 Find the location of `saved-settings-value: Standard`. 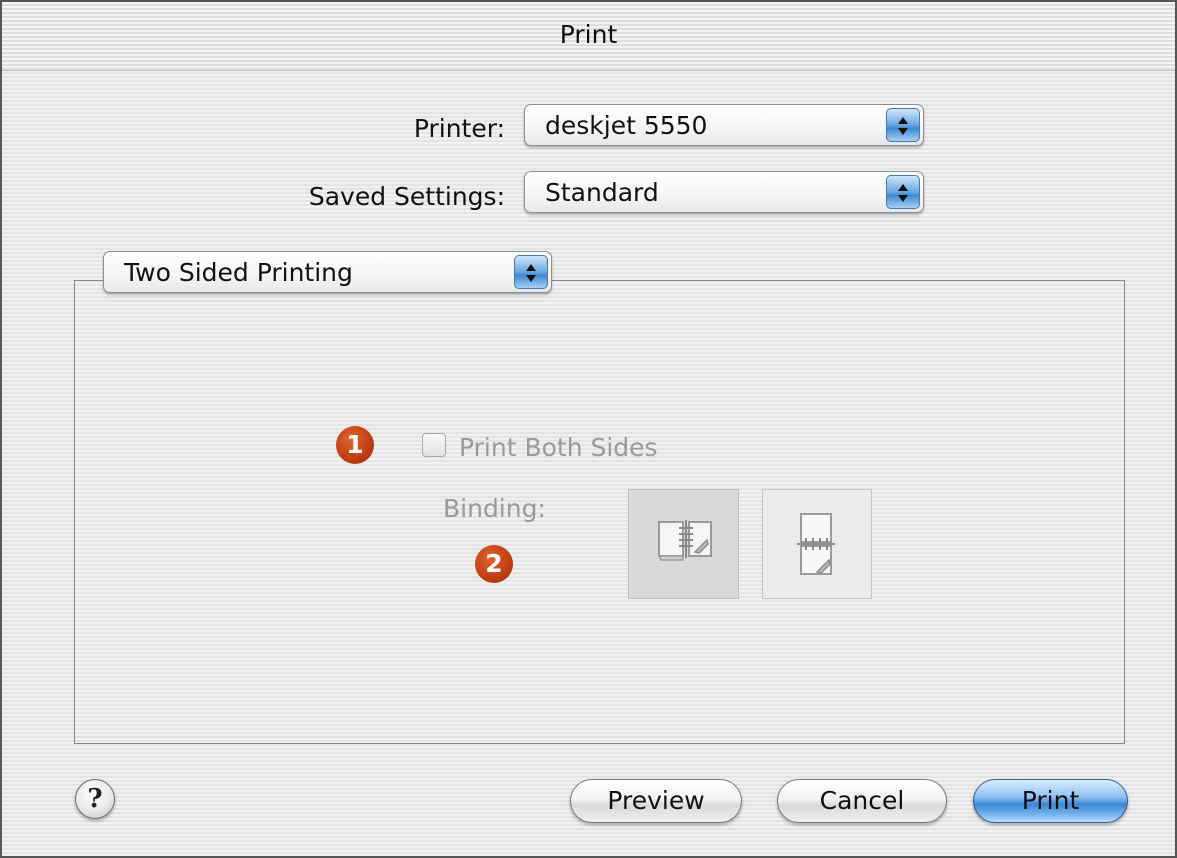

saved-settings-value: Standard is located at coordinates (602, 192).